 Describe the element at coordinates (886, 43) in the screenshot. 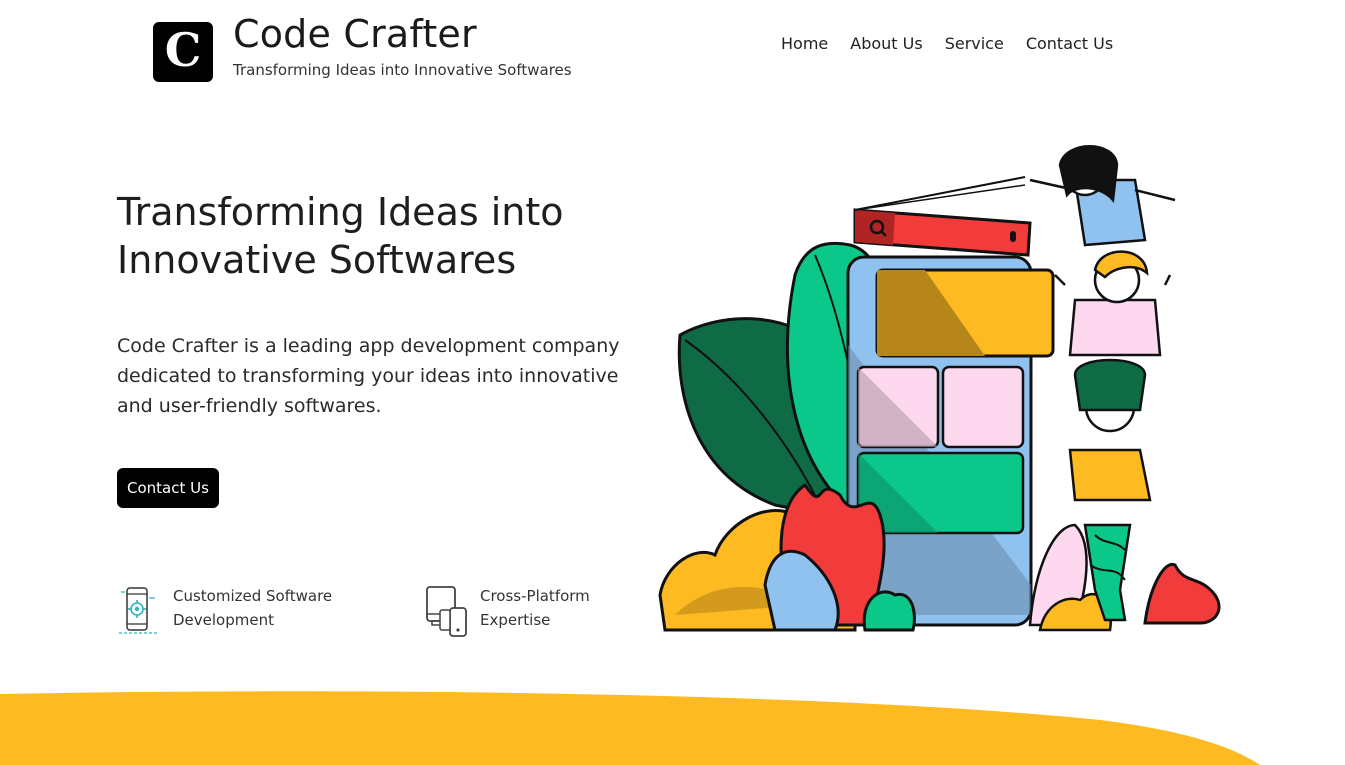

I see `nav-about-us: About Us` at that location.